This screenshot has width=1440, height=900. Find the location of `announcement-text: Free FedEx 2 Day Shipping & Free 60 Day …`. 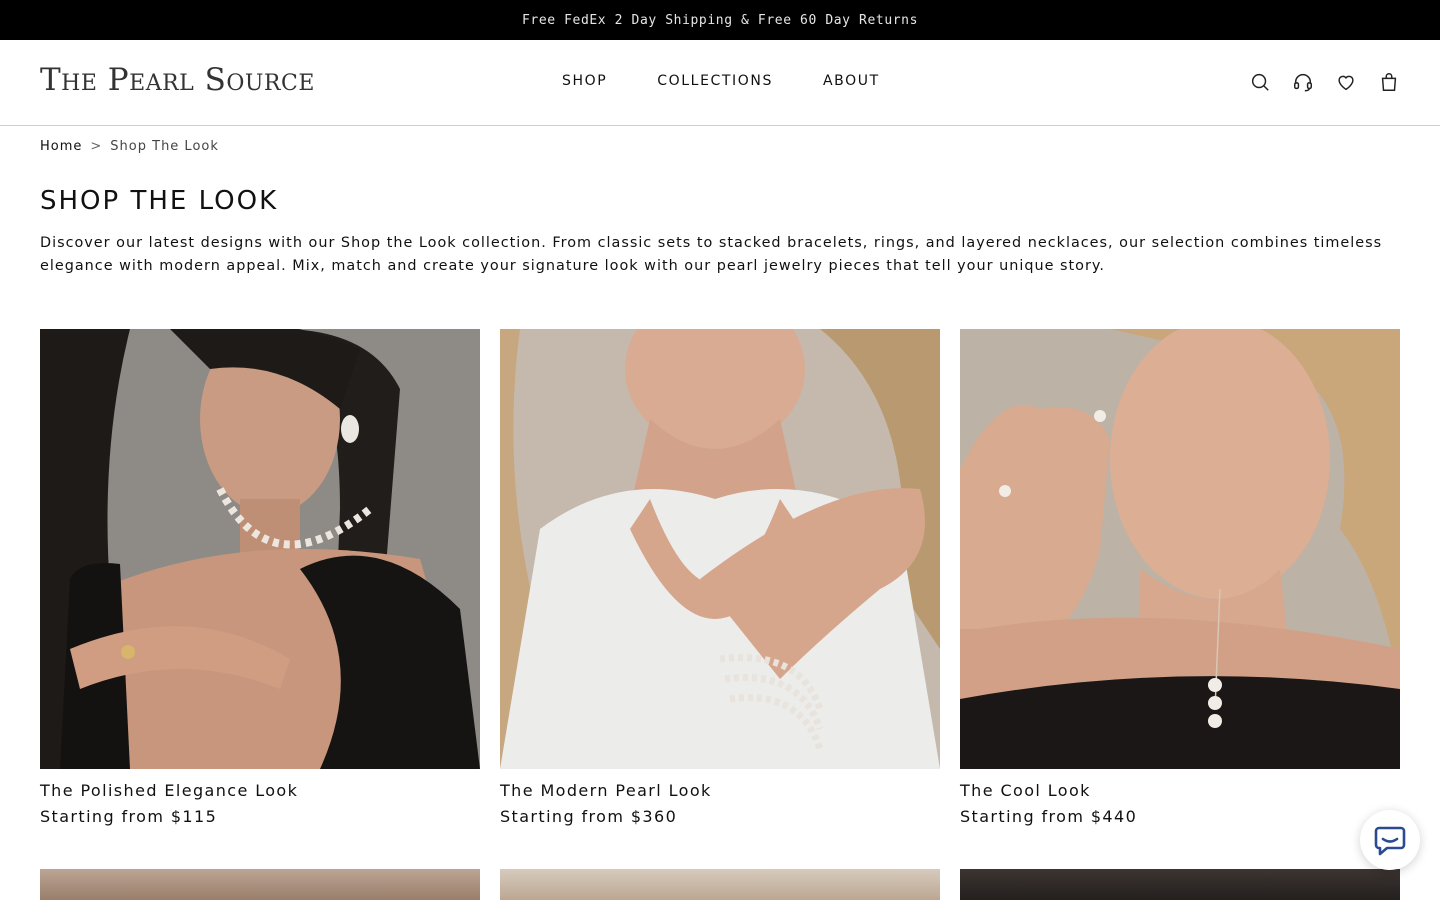

announcement-text: Free FedEx 2 Day Shipping & Free 60 Day … is located at coordinates (720, 20).